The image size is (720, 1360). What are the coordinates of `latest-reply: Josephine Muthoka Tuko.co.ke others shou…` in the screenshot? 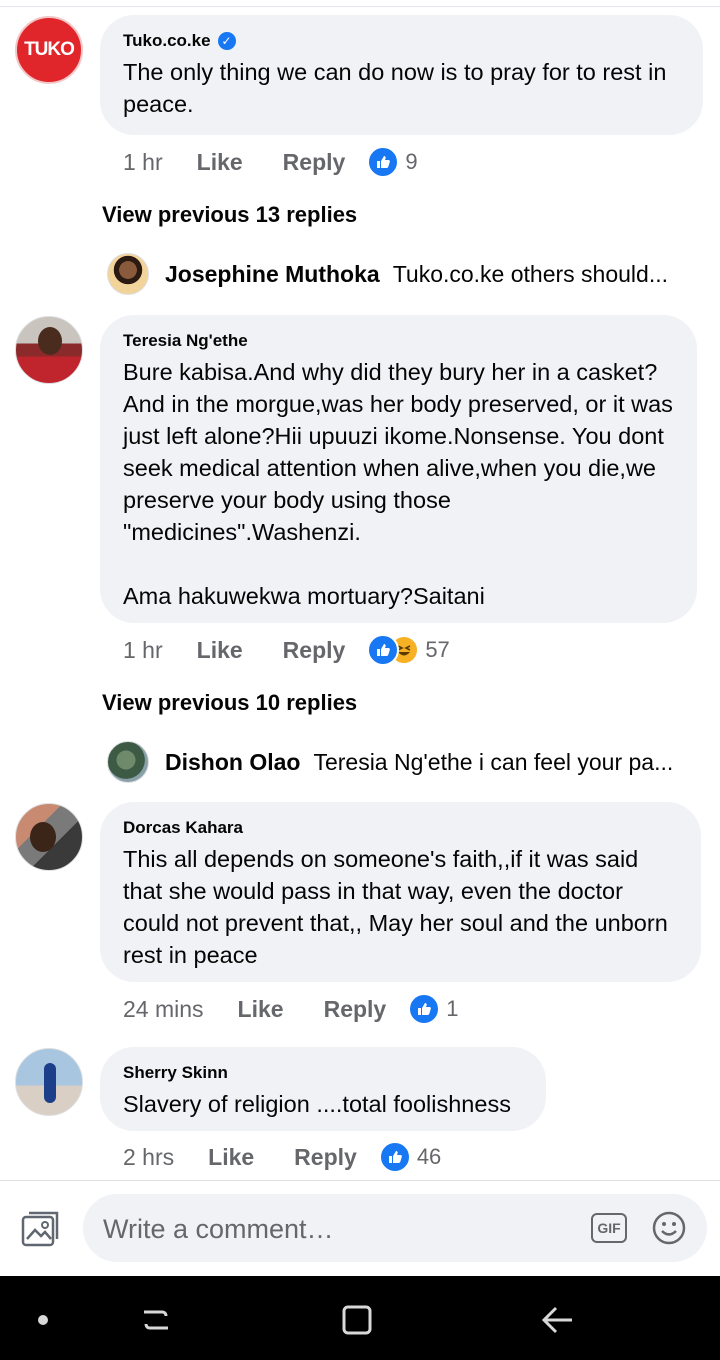 It's located at (407, 274).